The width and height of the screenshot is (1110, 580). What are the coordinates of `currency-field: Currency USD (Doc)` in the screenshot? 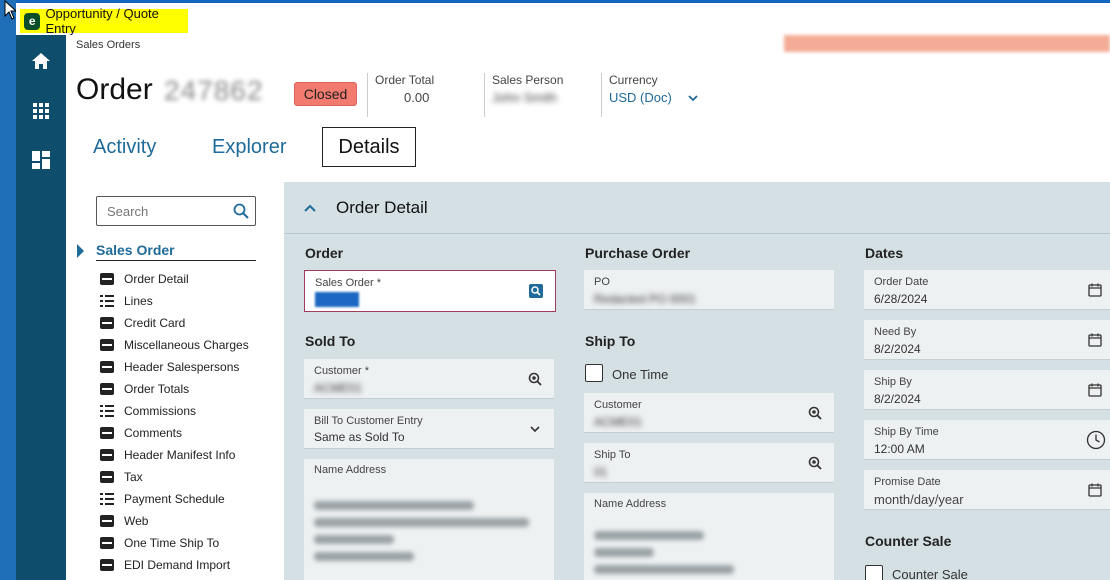 It's located at (636, 95).